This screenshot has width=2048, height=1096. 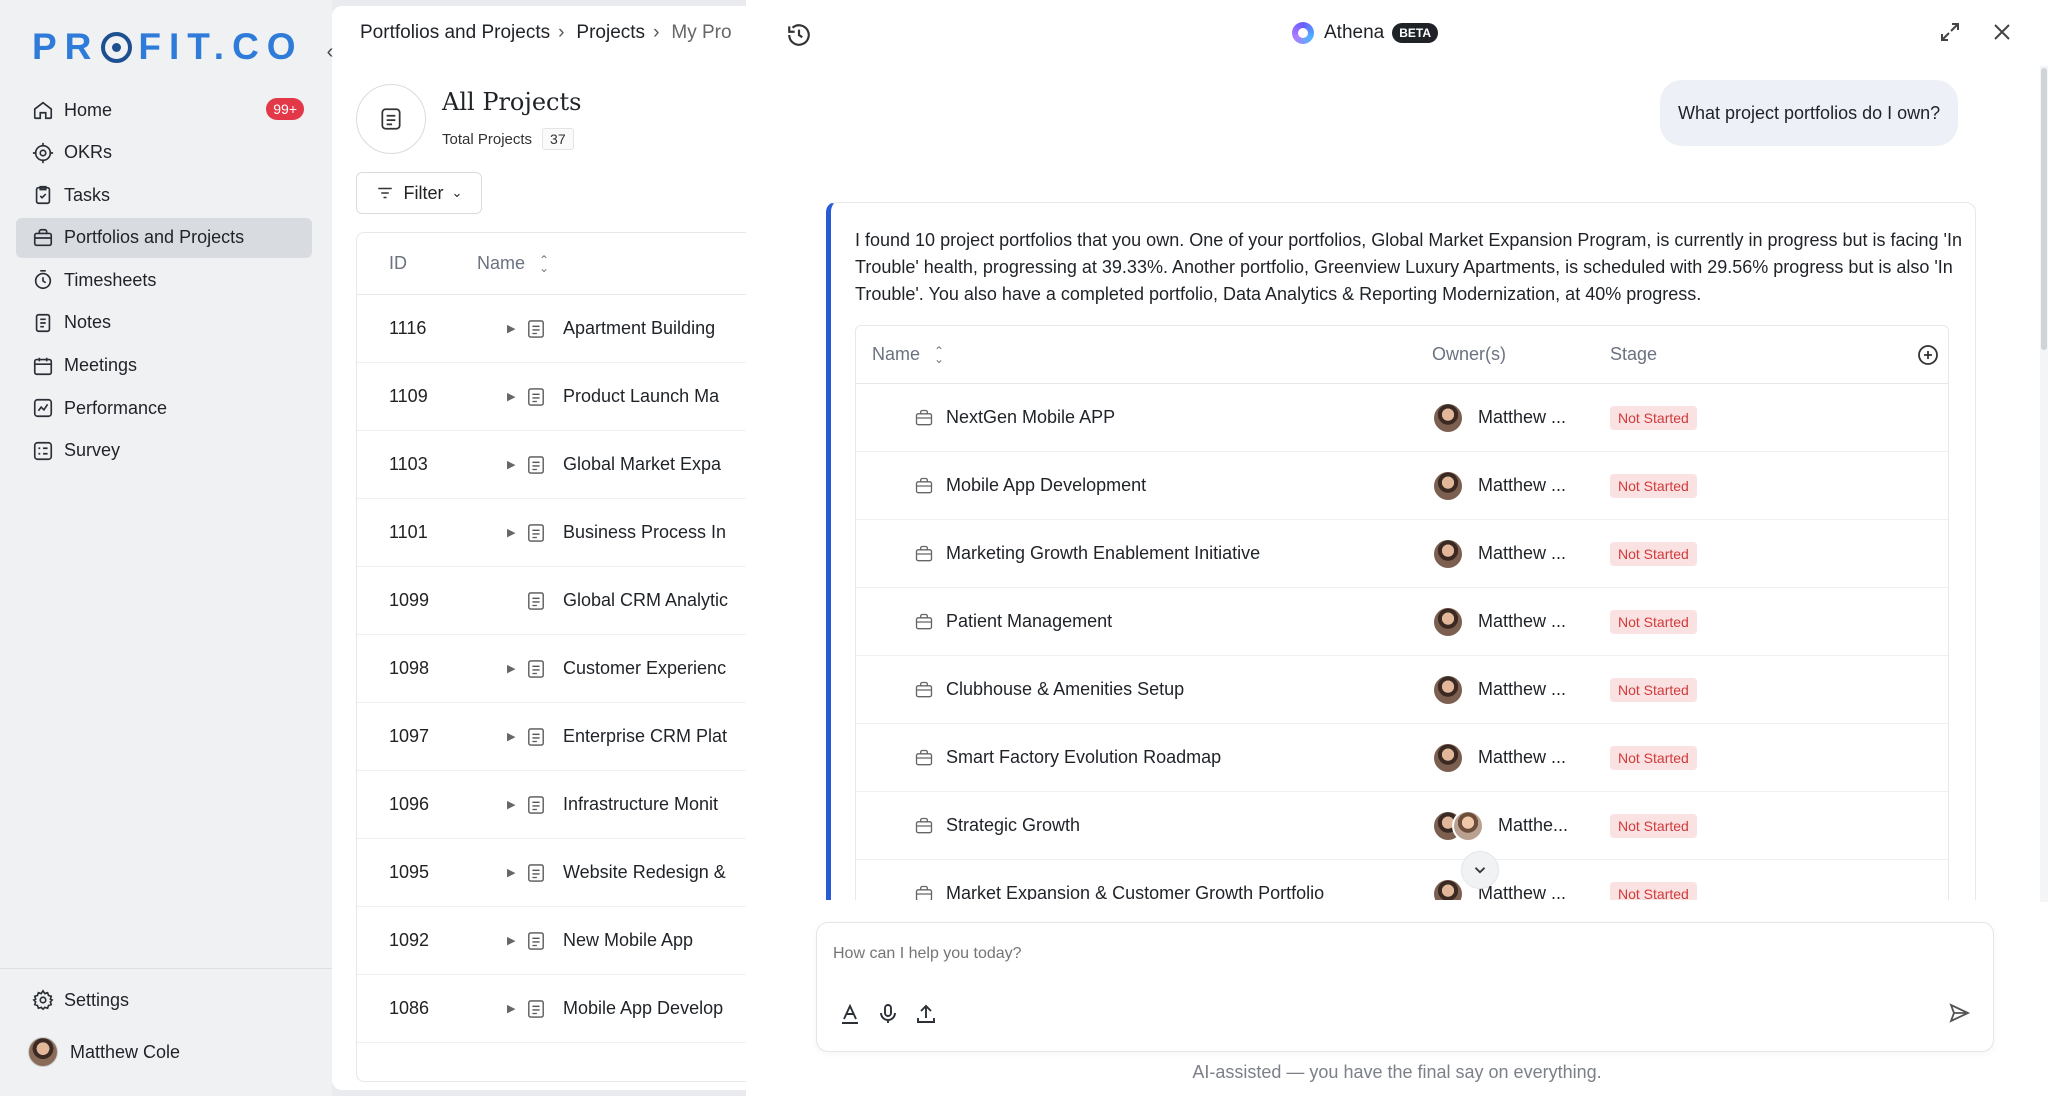 I want to click on history-icon, so click(x=799, y=35).